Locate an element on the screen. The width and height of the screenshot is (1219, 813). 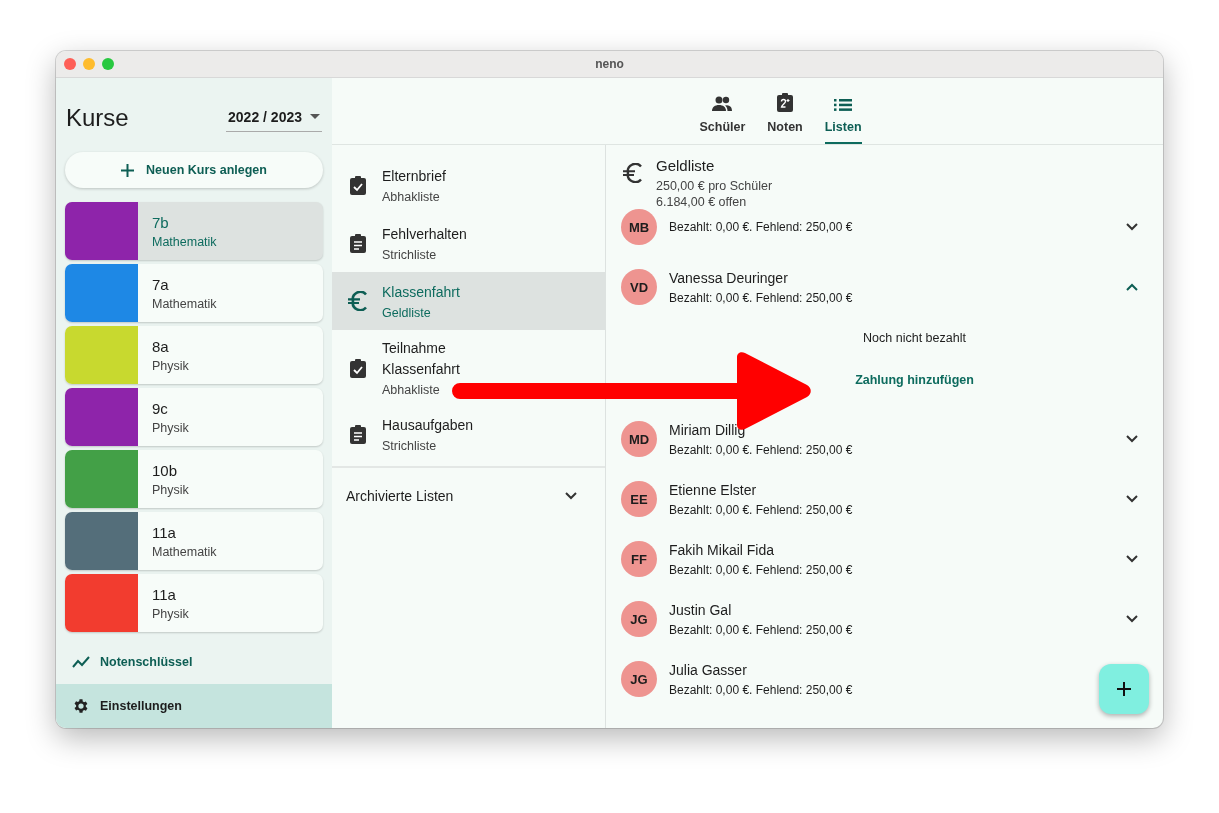
student-name: Vanessa Deuringer is located at coordinates (728, 277).